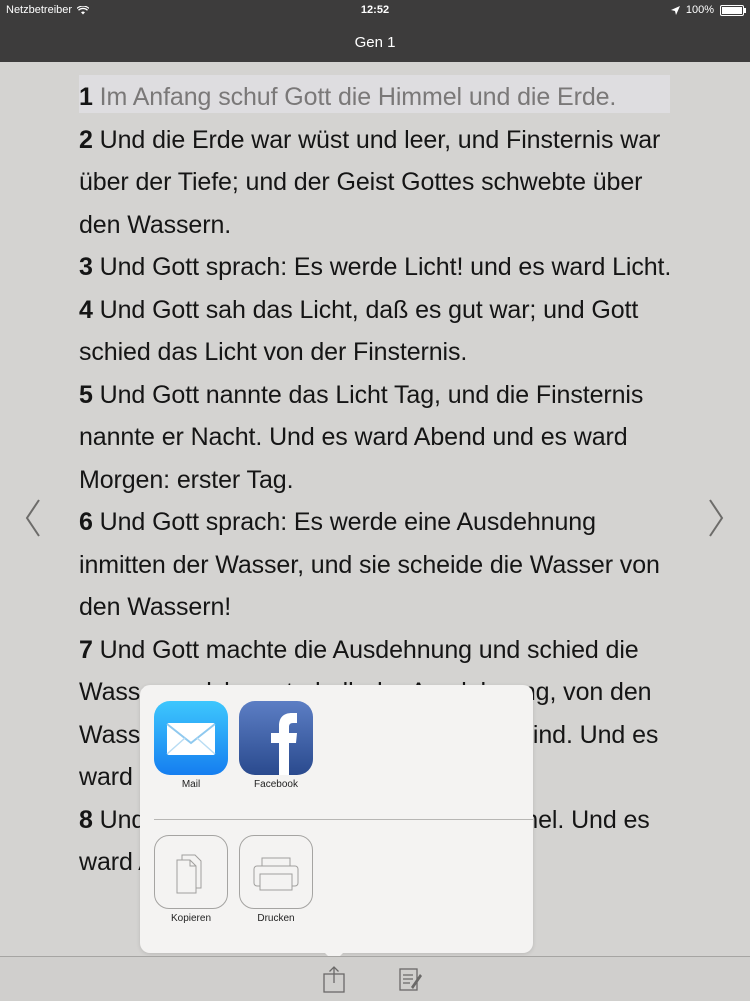 The height and width of the screenshot is (1001, 750). What do you see at coordinates (699, 10) in the screenshot?
I see `battery-label: 100%` at bounding box center [699, 10].